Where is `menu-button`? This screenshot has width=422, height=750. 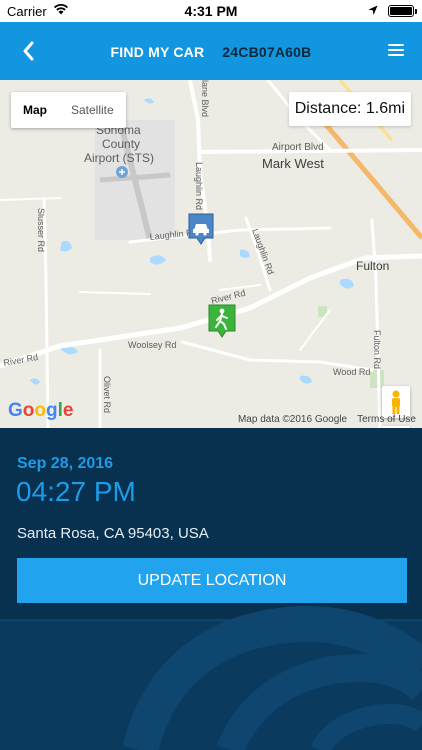 menu-button is located at coordinates (396, 51).